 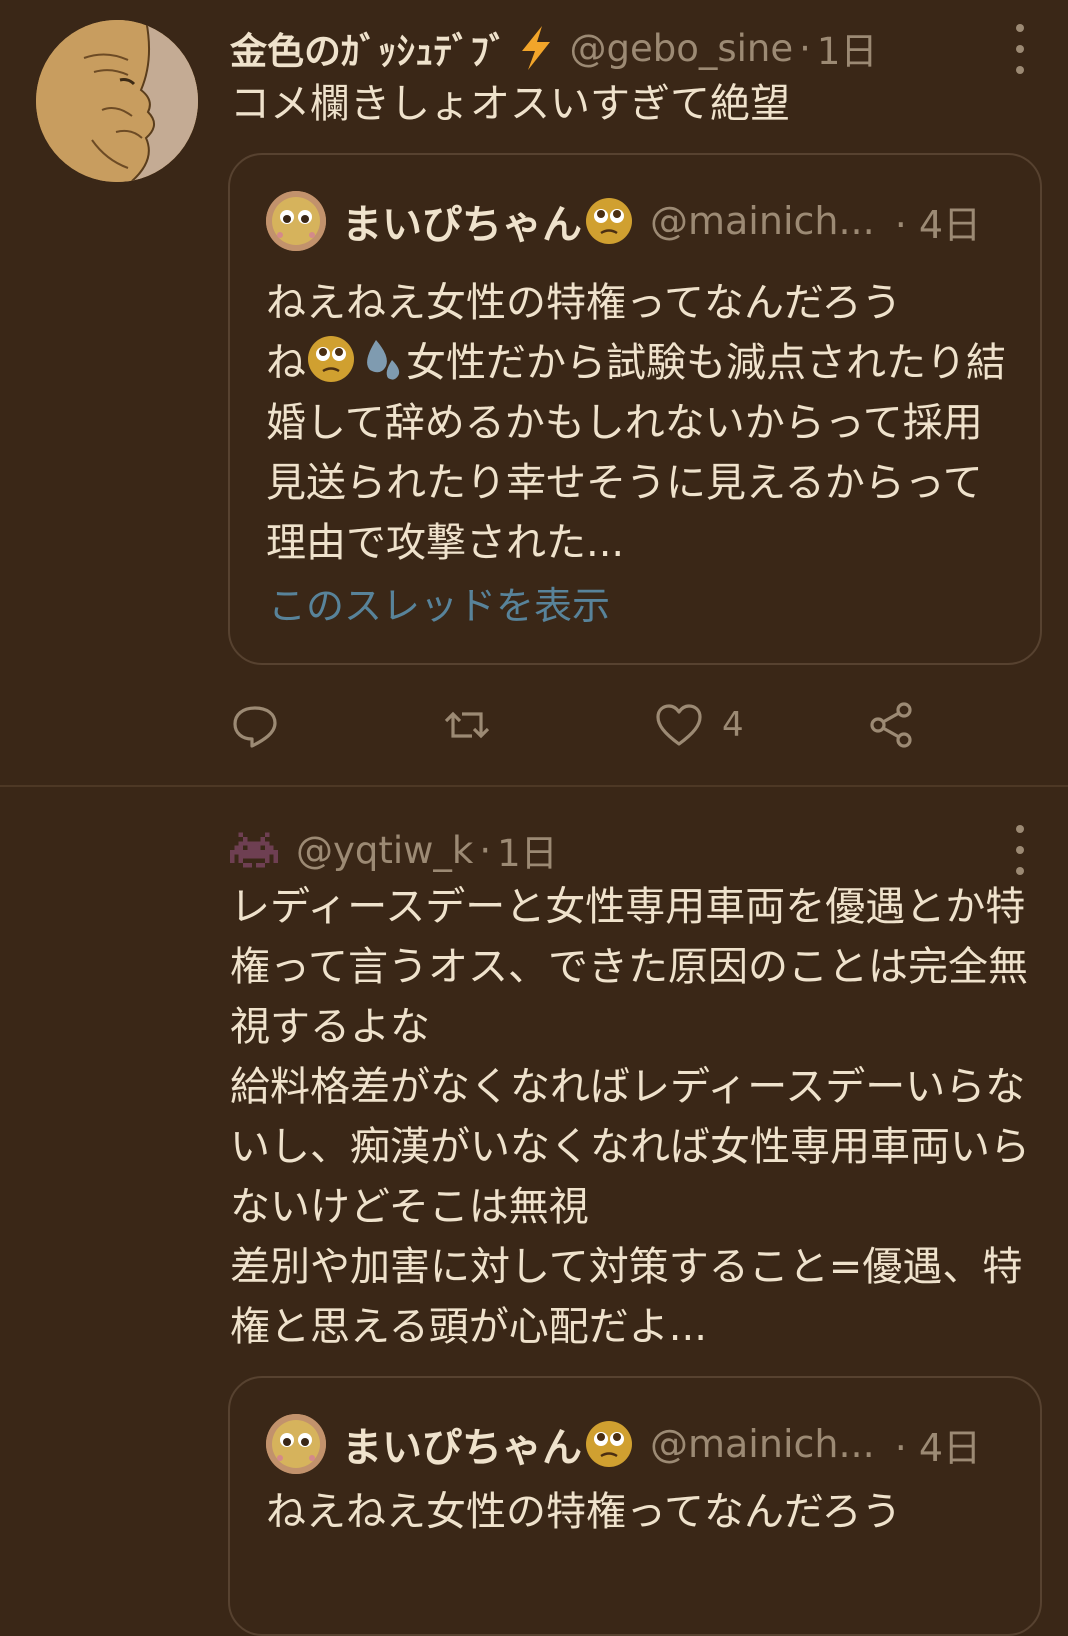 I want to click on reply-button, so click(x=255, y=725).